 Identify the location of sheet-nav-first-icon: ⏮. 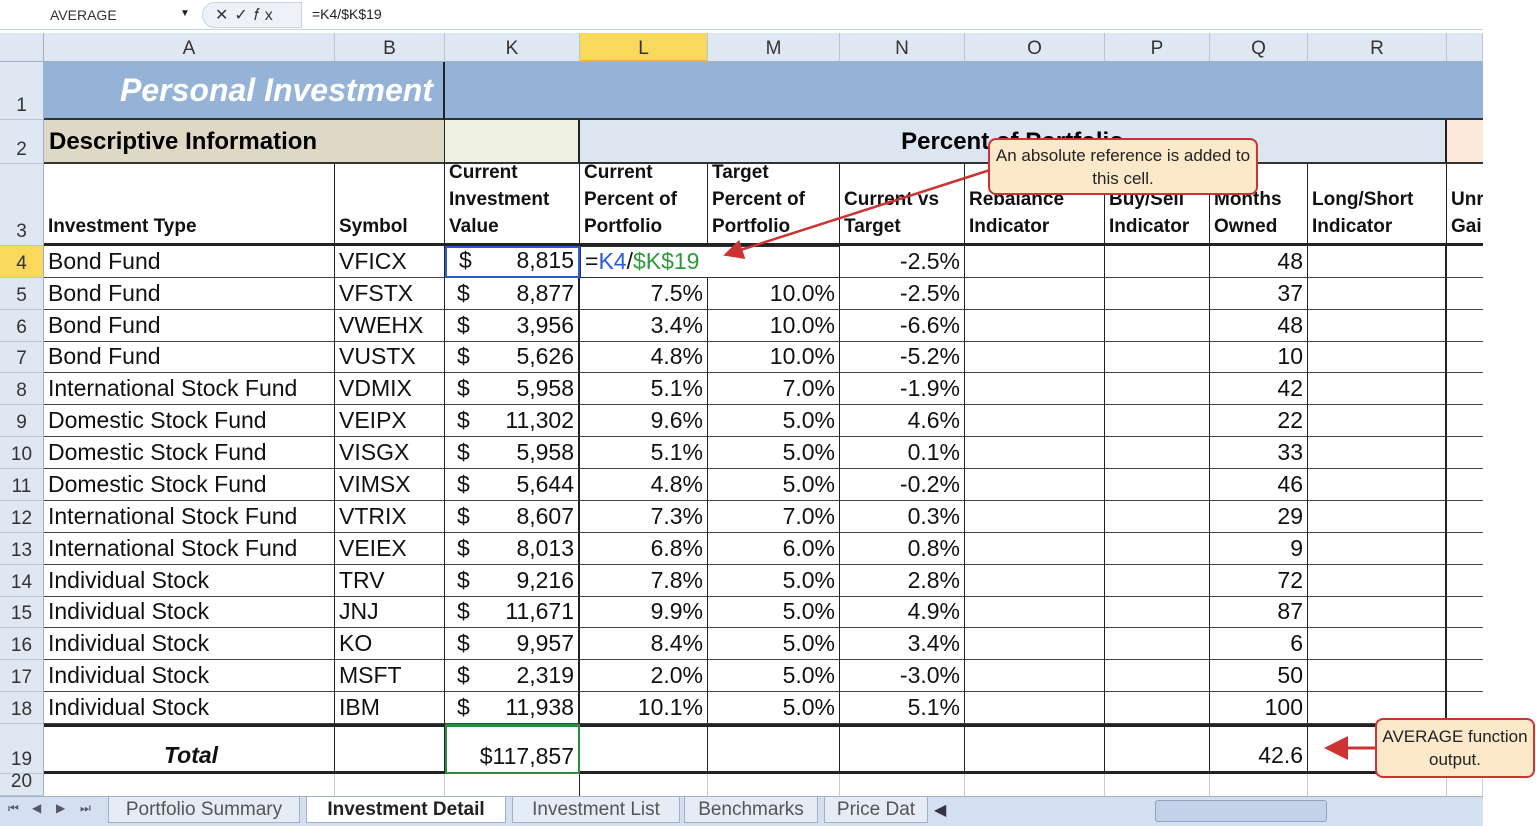
(13, 808).